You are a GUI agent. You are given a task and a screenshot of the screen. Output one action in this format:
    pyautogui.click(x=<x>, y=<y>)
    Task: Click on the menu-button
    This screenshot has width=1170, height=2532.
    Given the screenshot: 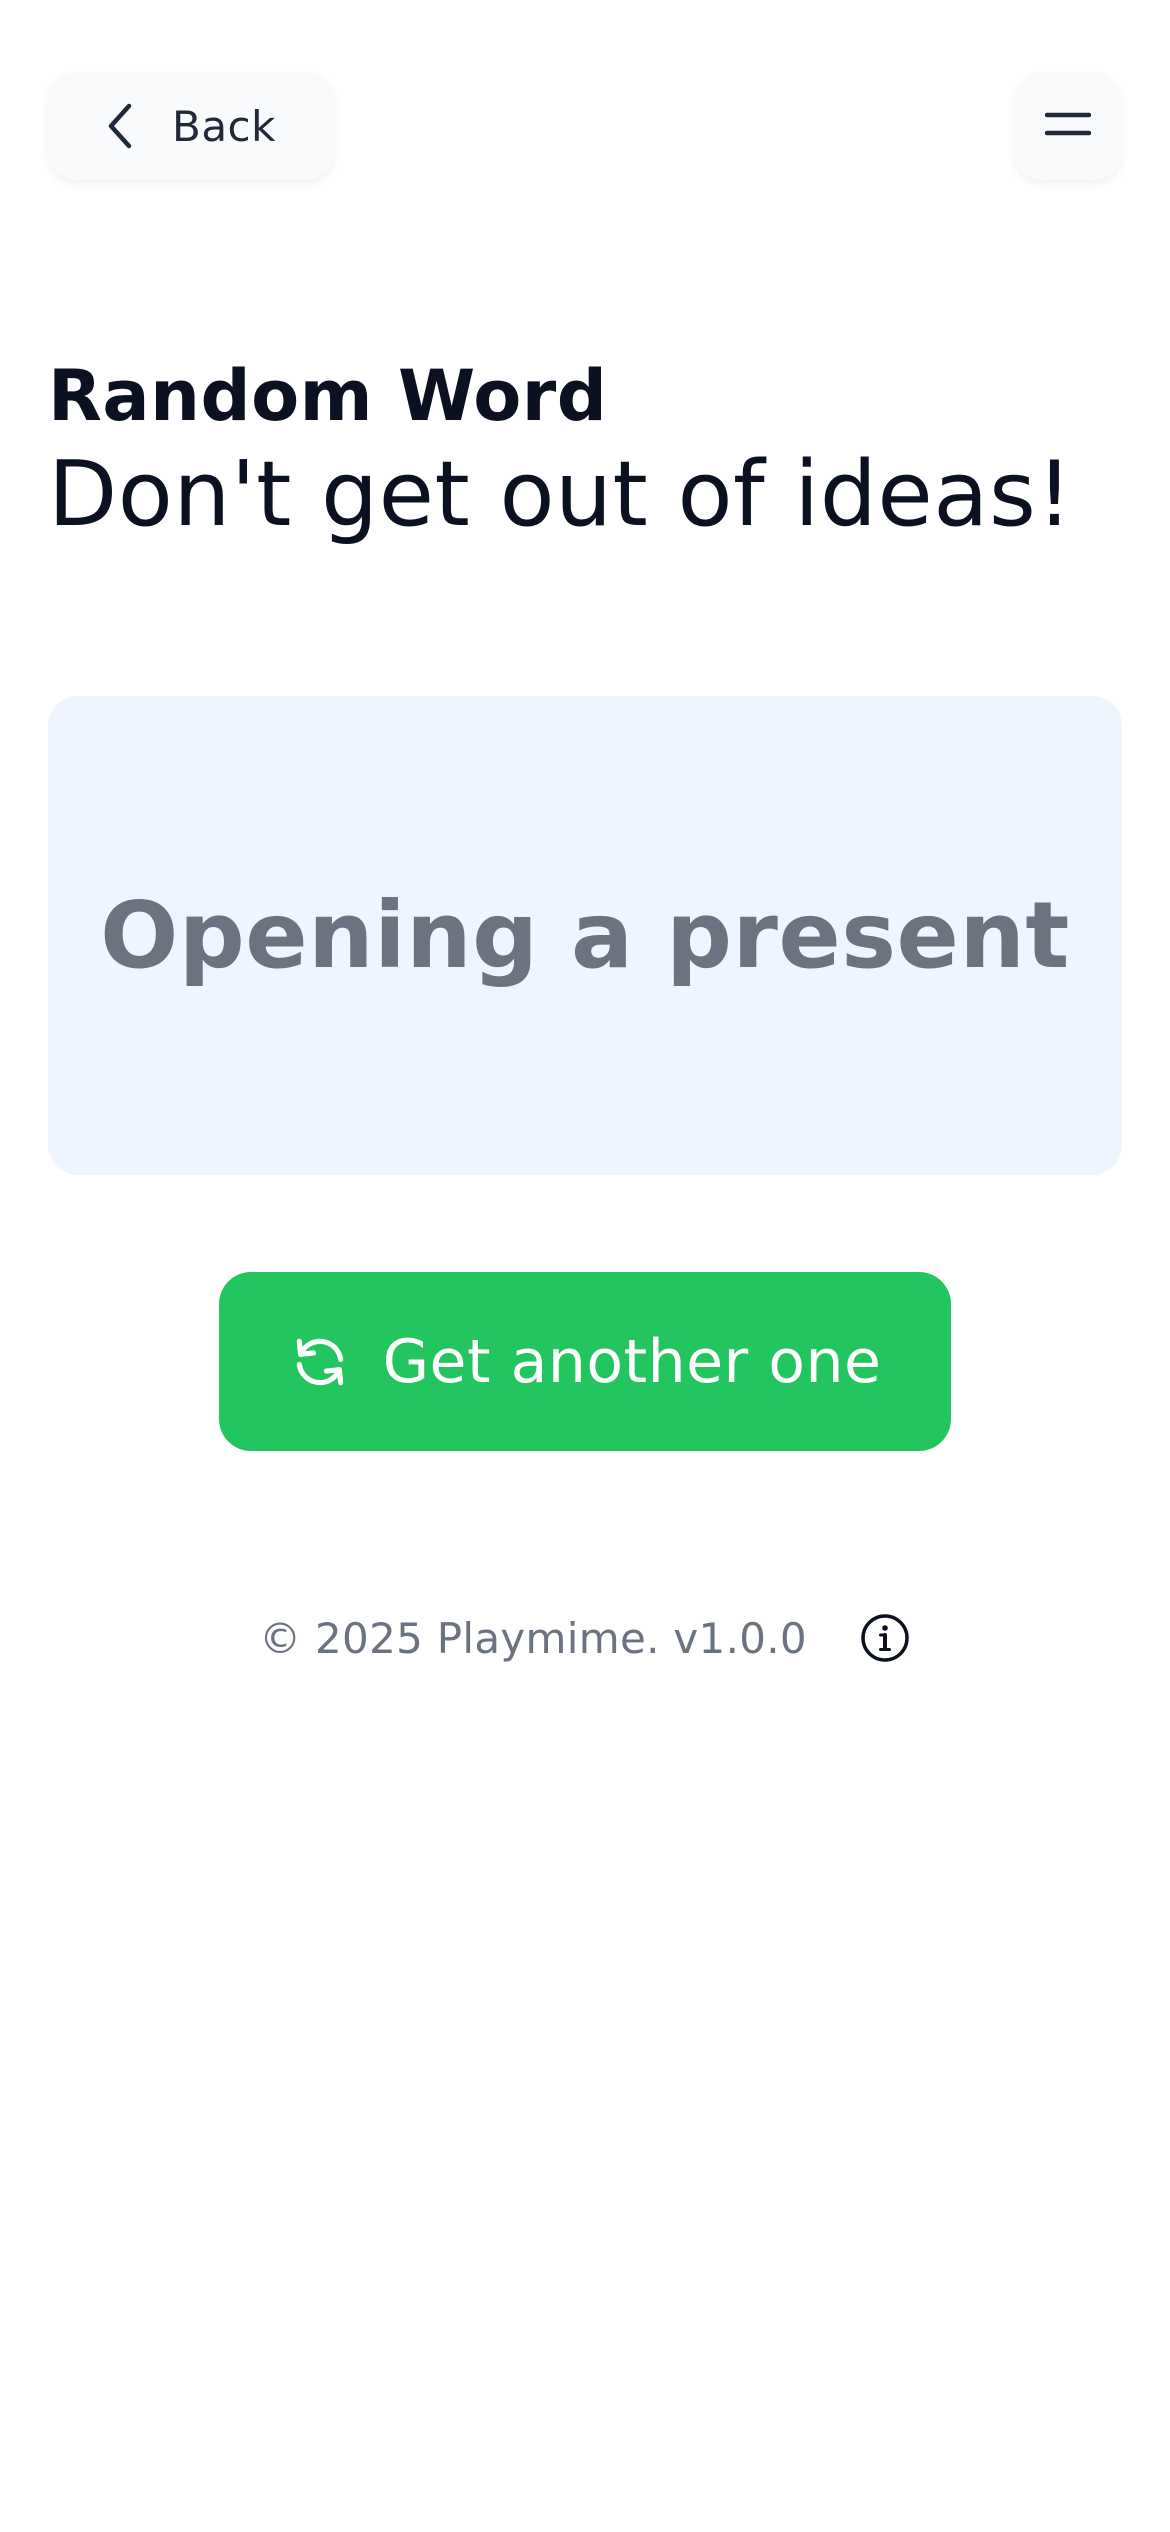 What is the action you would take?
    pyautogui.click(x=1068, y=126)
    